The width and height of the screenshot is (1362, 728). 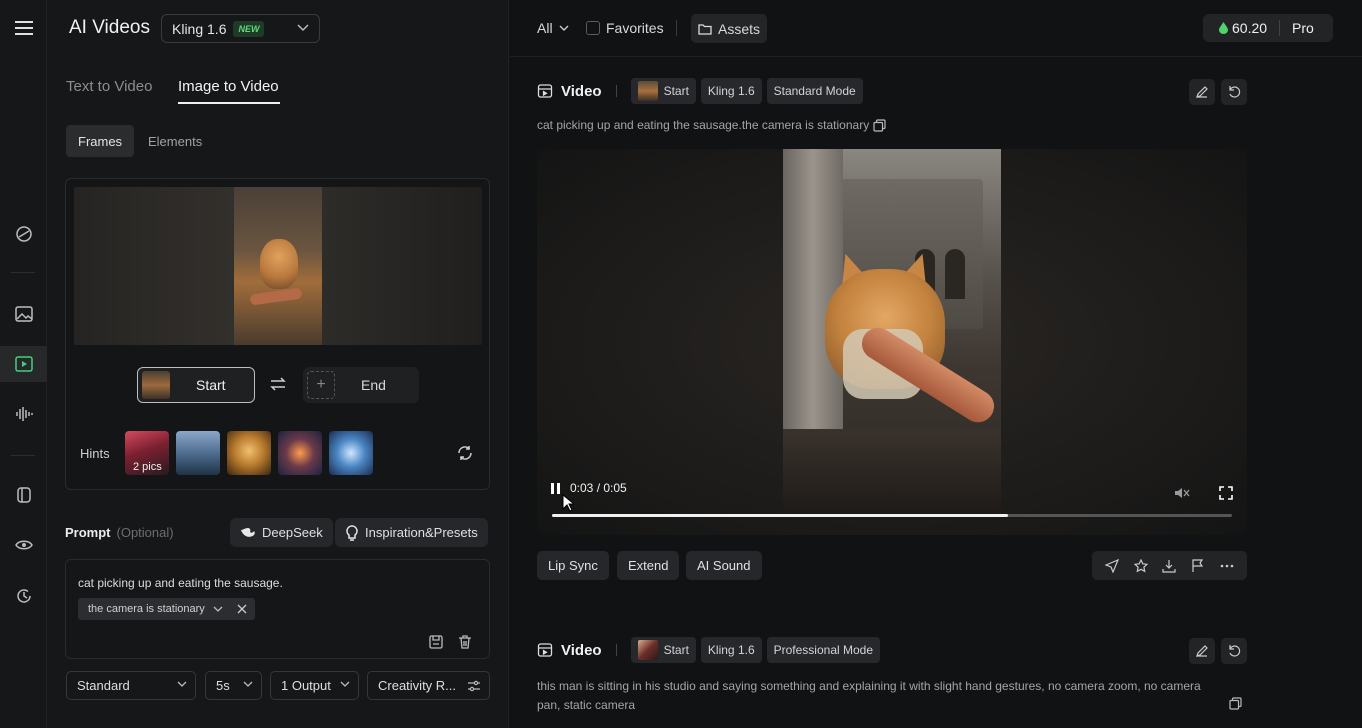 What do you see at coordinates (553, 28) in the screenshot?
I see `filter-dropdown: All` at bounding box center [553, 28].